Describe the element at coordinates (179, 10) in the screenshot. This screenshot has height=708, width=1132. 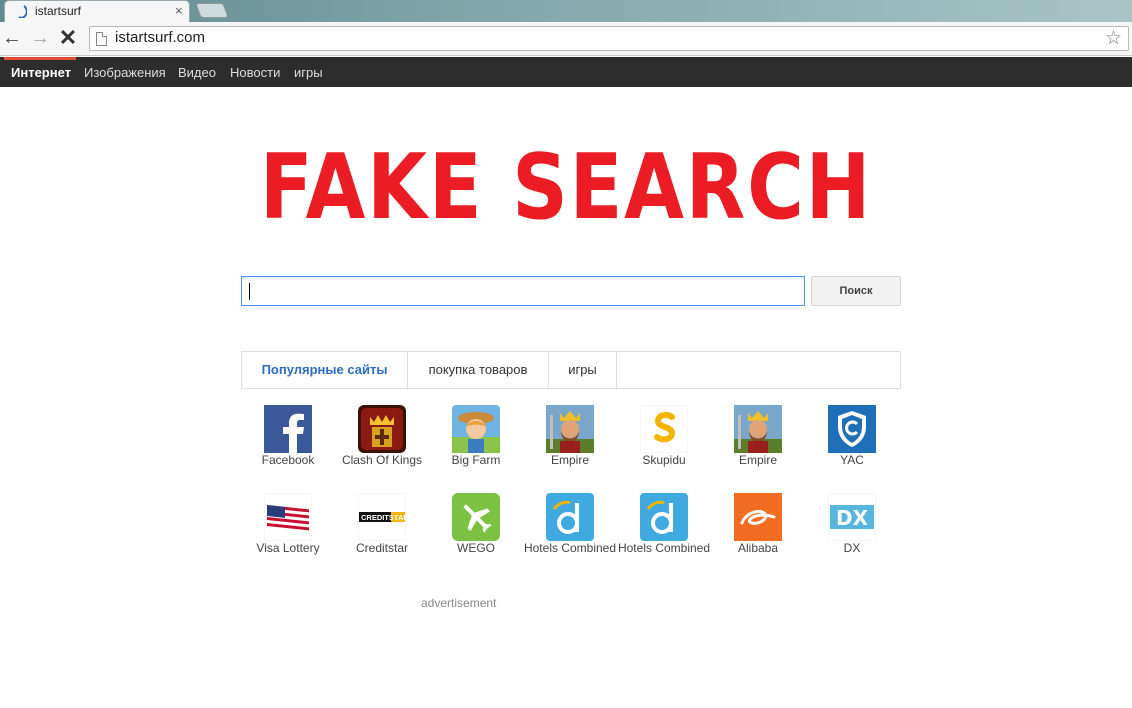
I see `tab-close-icon: ×` at that location.